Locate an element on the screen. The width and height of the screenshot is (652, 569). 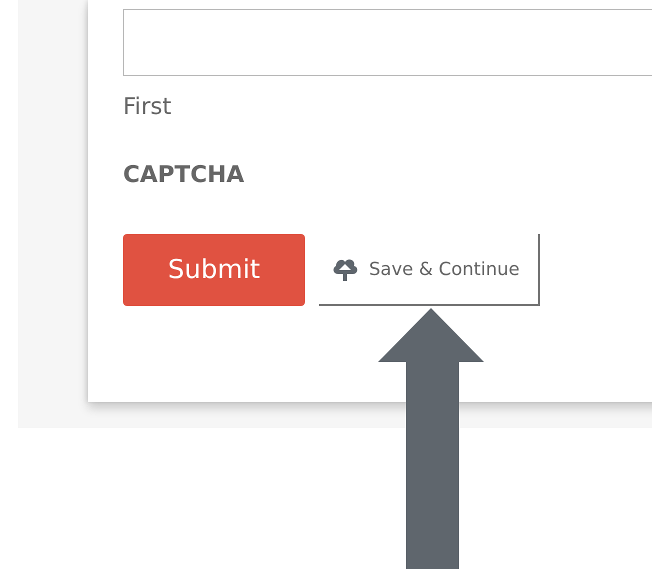
captcha-label: CAPTCHA is located at coordinates (184, 175).